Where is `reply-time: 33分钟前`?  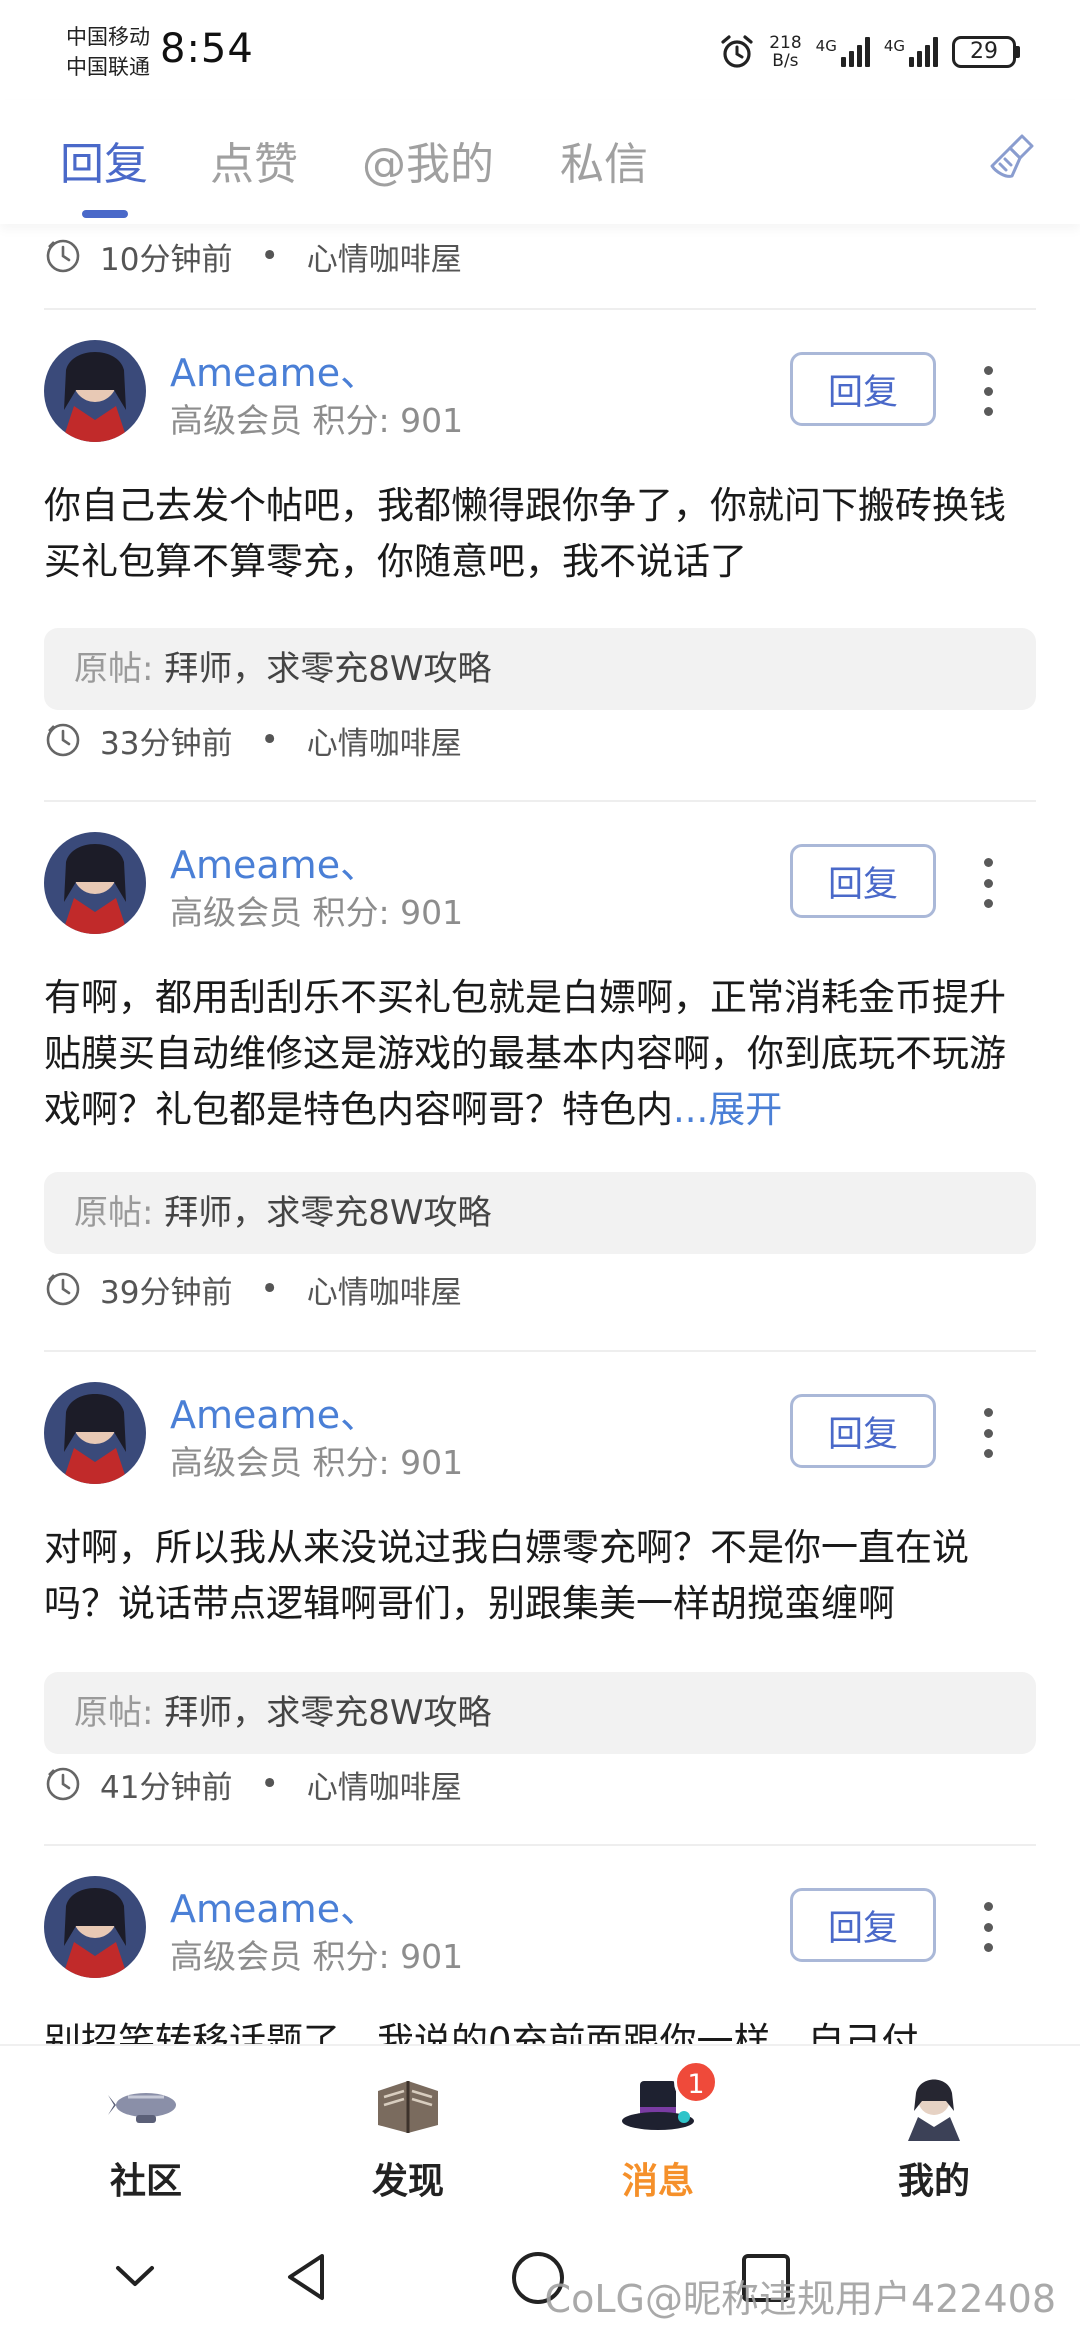
reply-time: 33分钟前 is located at coordinates (166, 743).